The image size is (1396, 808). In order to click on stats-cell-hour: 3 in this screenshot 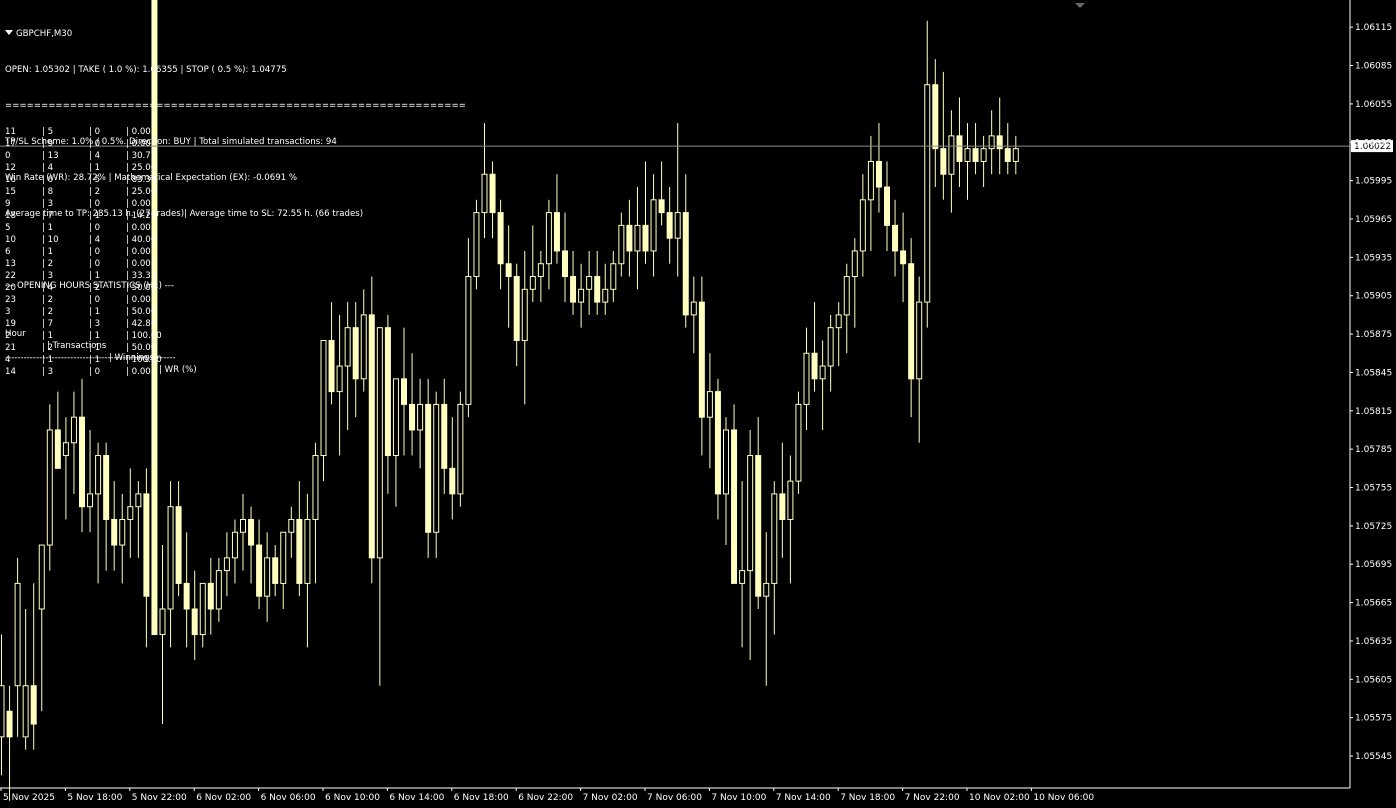, I will do `click(8, 312)`.